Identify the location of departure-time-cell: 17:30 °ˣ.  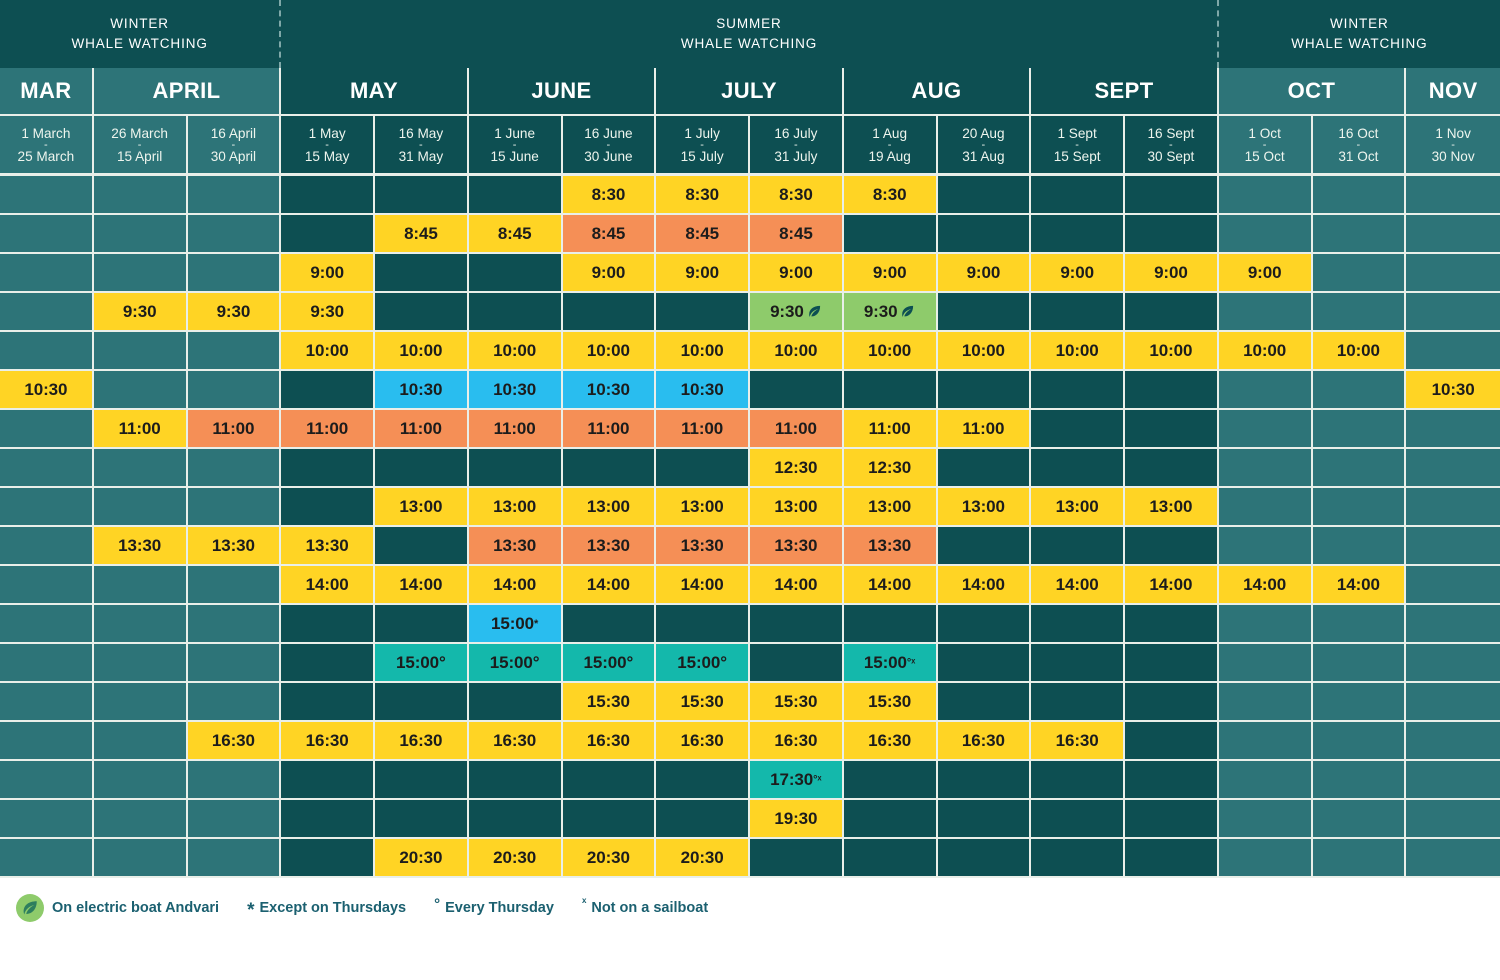
(797, 780).